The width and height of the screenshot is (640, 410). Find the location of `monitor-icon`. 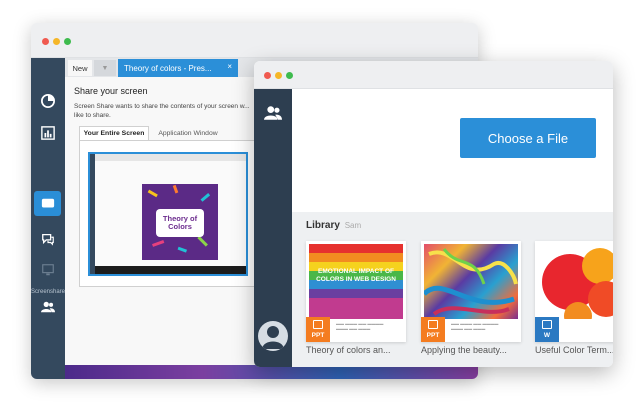

monitor-icon is located at coordinates (48, 270).